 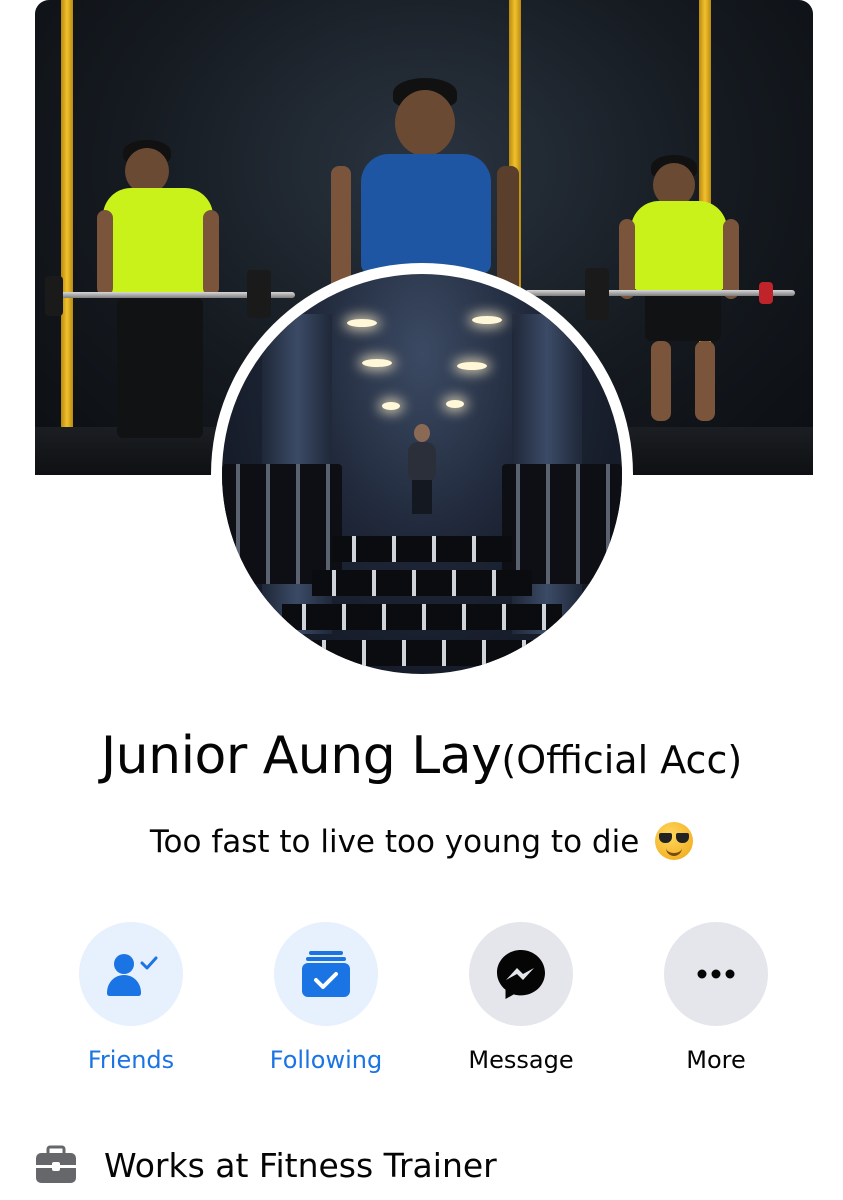 I want to click on following-check-icon, so click(x=326, y=974).